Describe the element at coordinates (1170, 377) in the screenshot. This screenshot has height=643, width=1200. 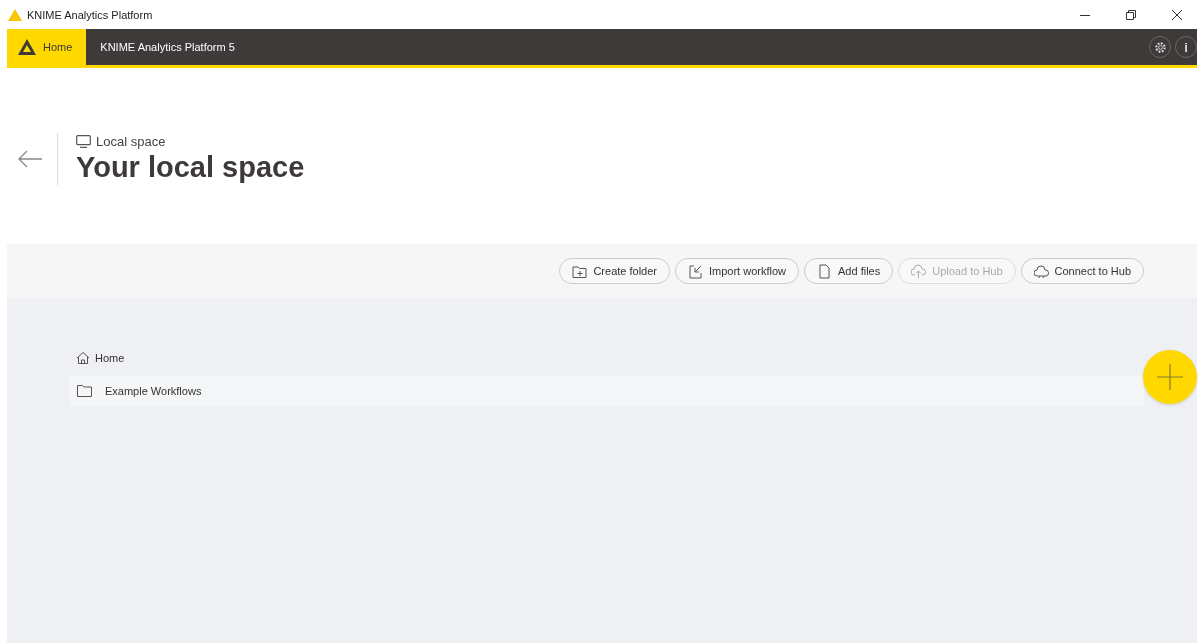
I see `plus-icon` at that location.